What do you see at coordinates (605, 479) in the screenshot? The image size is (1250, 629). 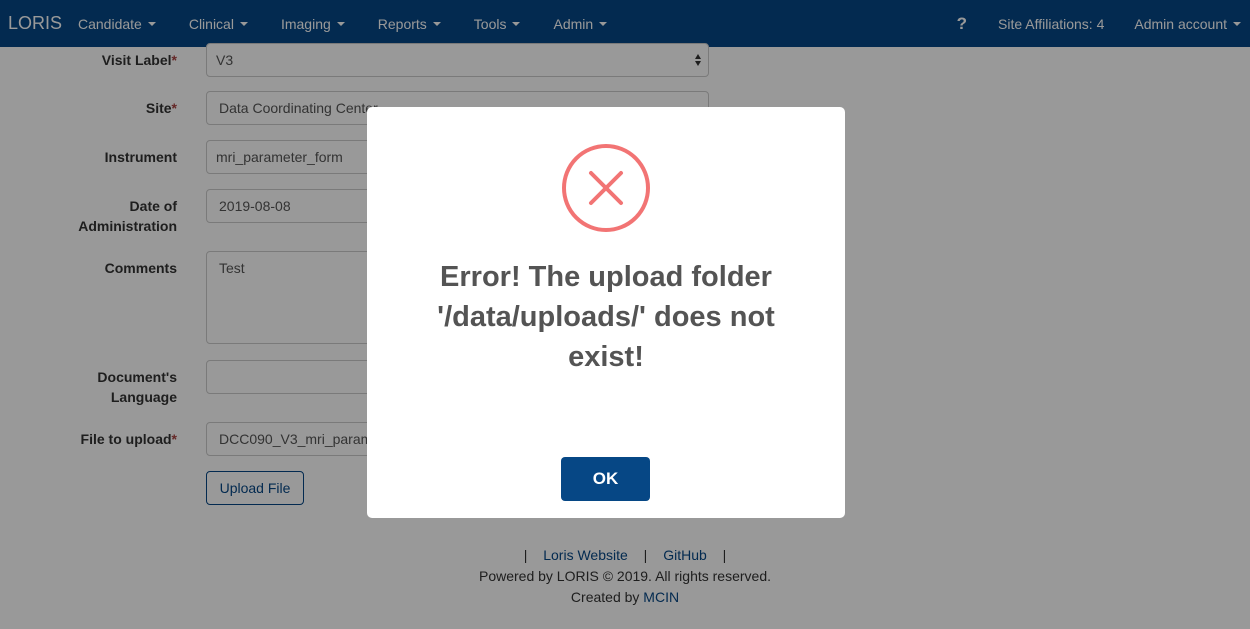 I see `ok-button: OK` at bounding box center [605, 479].